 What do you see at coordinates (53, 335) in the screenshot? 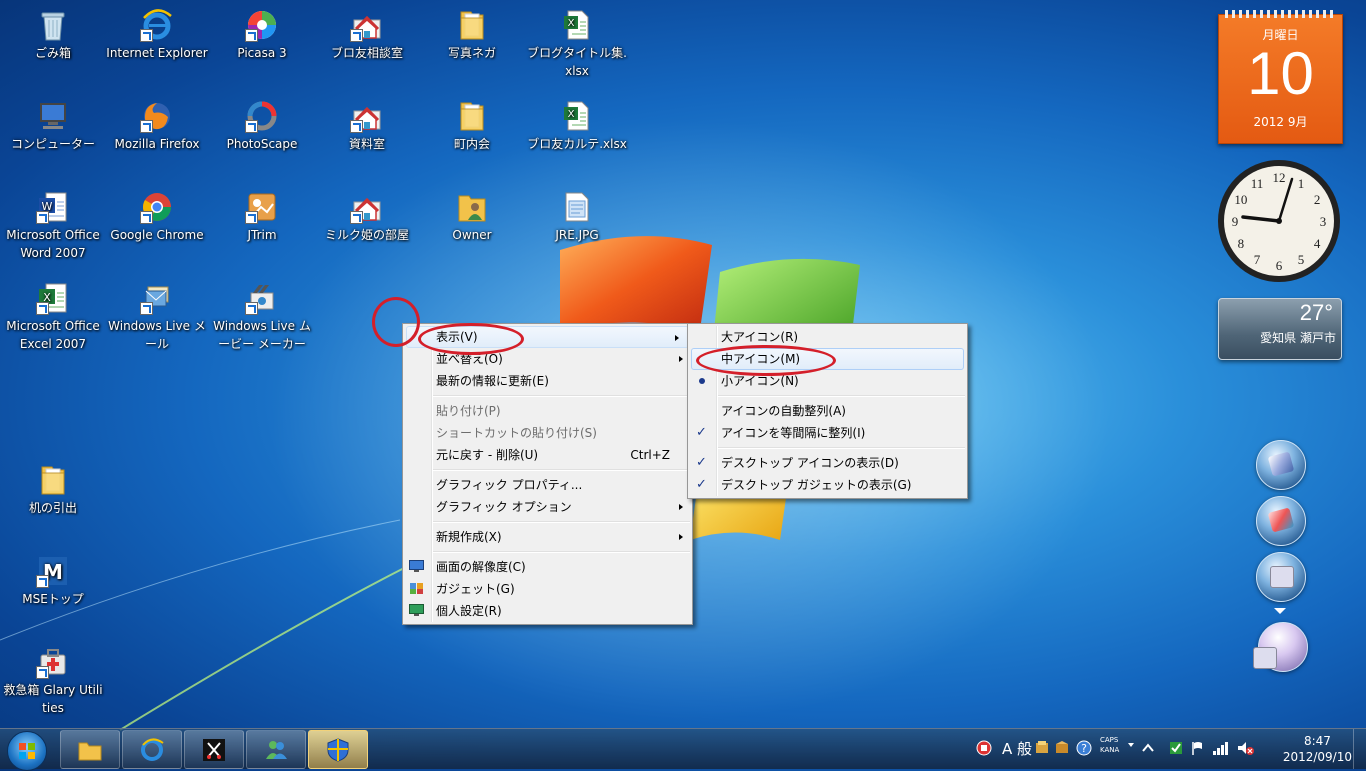
I see `desktop-icon-label: Microsoft Office Excel 2007` at bounding box center [53, 335].